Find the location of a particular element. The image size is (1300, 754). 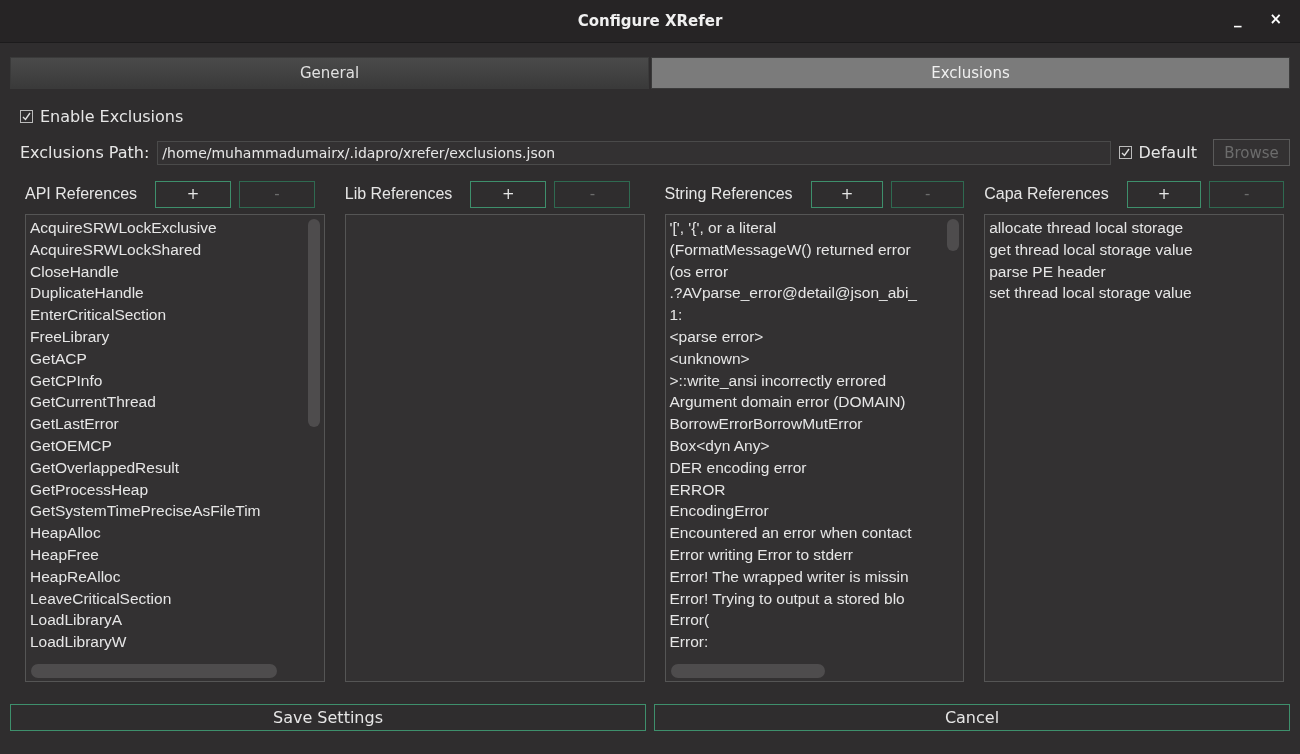

list-item: LeaveCriticalSection is located at coordinates (101, 598).